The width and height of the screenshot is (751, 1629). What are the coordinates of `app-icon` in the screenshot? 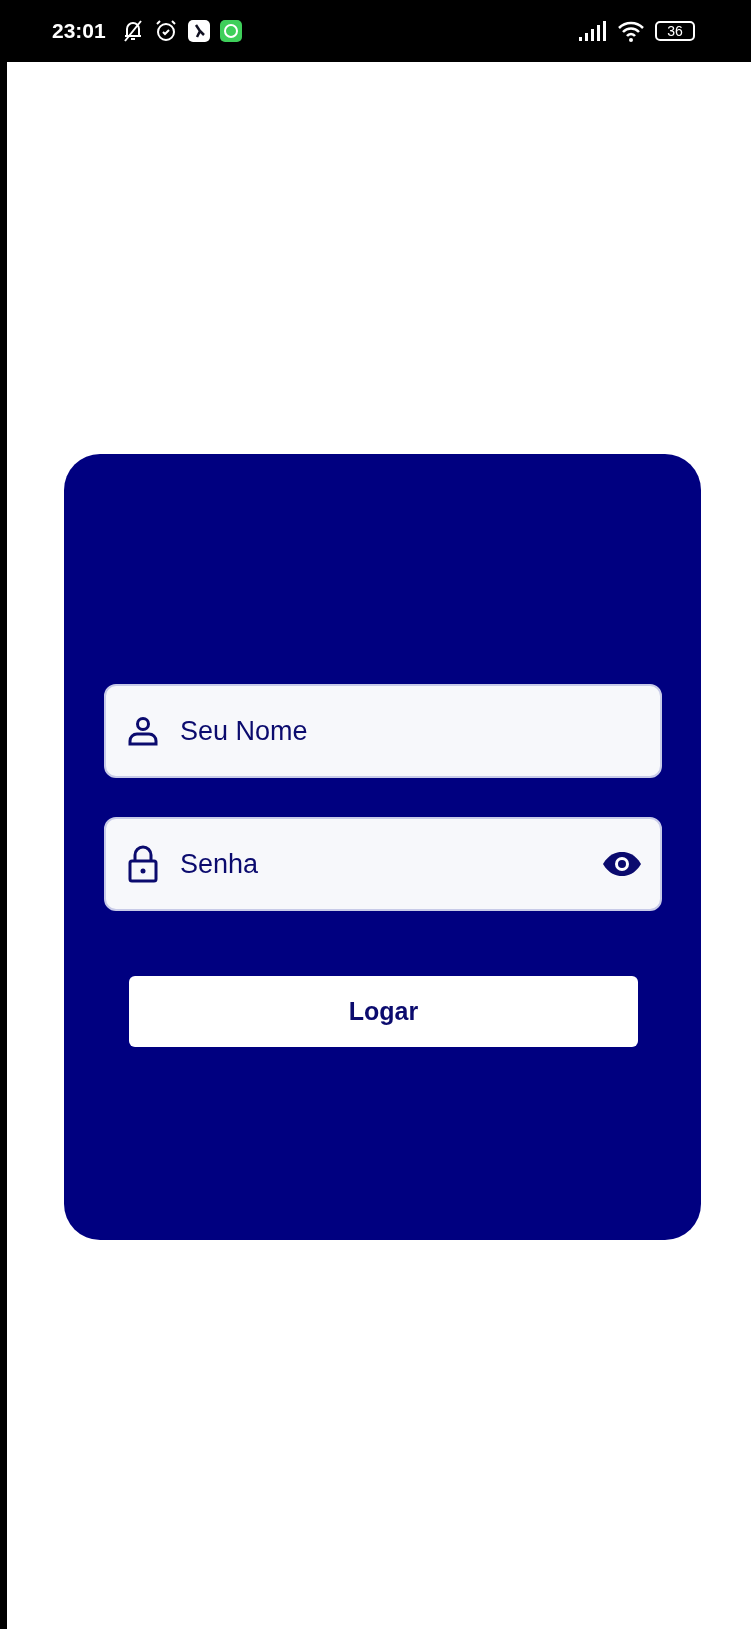 It's located at (198, 31).